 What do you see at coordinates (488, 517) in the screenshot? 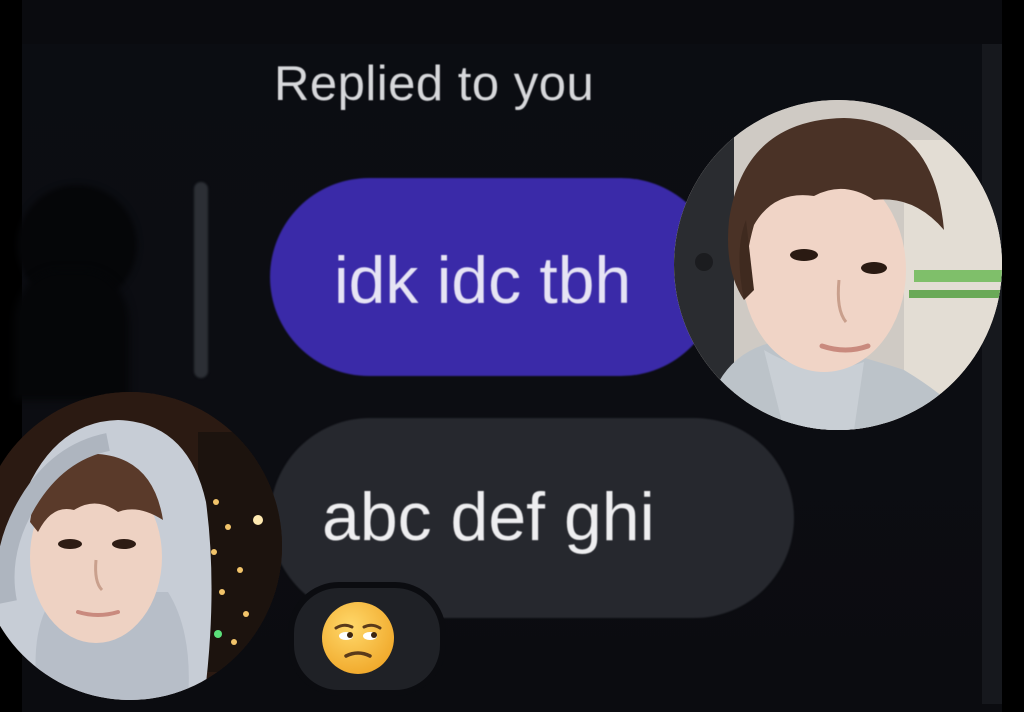
I see `reply-message-text: abc def ghi` at bounding box center [488, 517].